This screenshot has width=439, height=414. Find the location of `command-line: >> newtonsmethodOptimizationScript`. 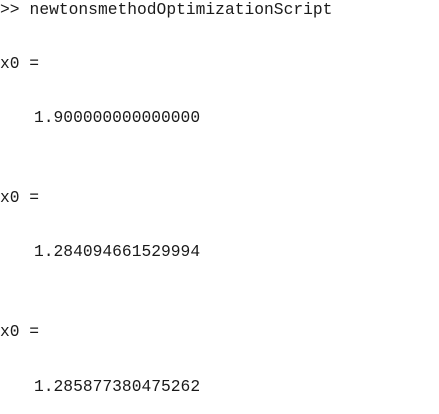

command-line: >> newtonsmethodOptimizationScript is located at coordinates (166, 10).